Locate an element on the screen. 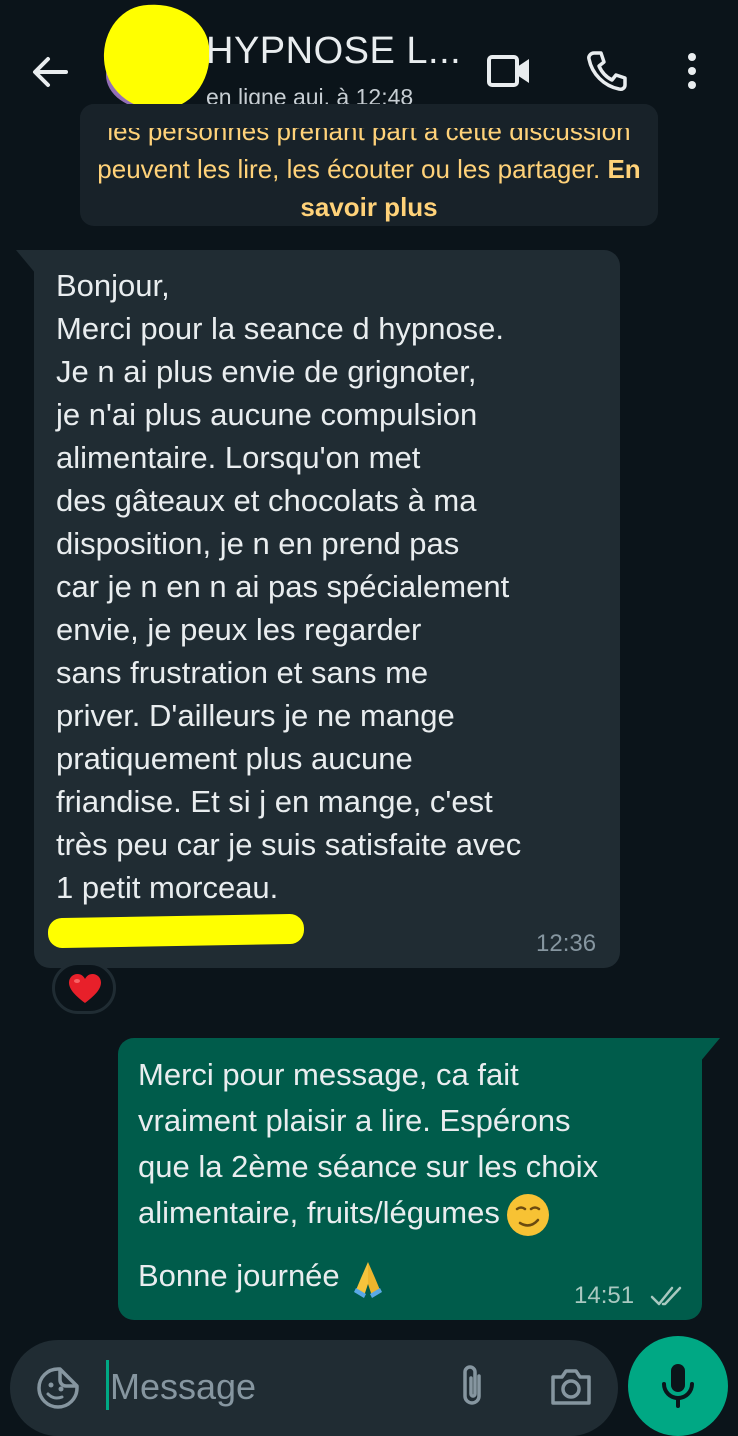 This screenshot has height=1436, width=738. sticker-icon is located at coordinates (58, 1388).